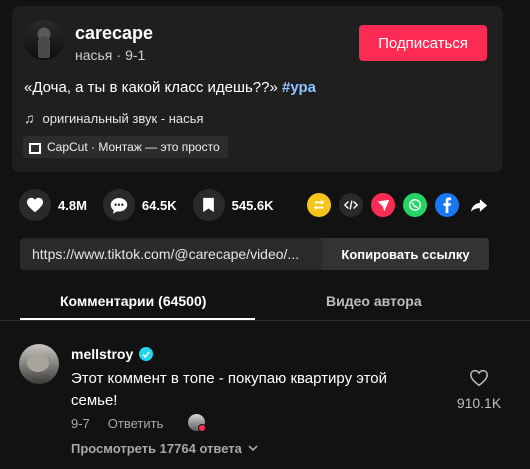 This screenshot has width=530, height=469. Describe the element at coordinates (151, 87) in the screenshot. I see `description-text: «Доча, а ты в какой класс идешь??»` at that location.